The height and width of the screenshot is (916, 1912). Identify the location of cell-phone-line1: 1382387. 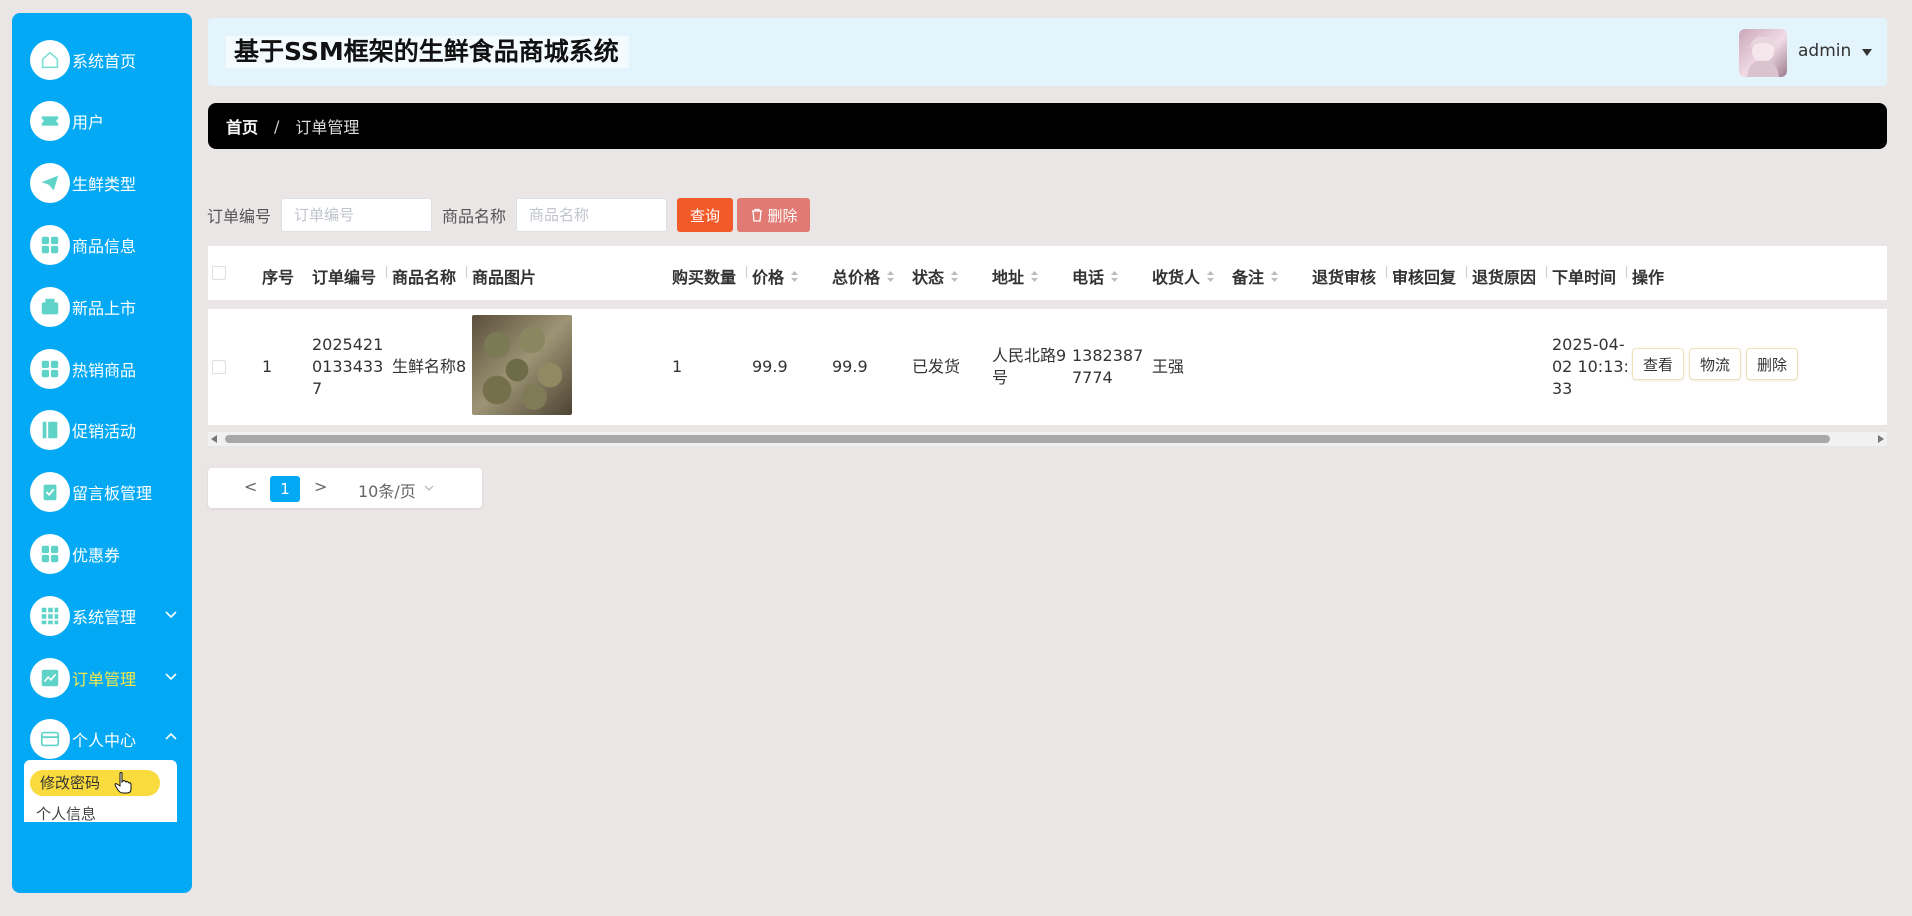
(1108, 355).